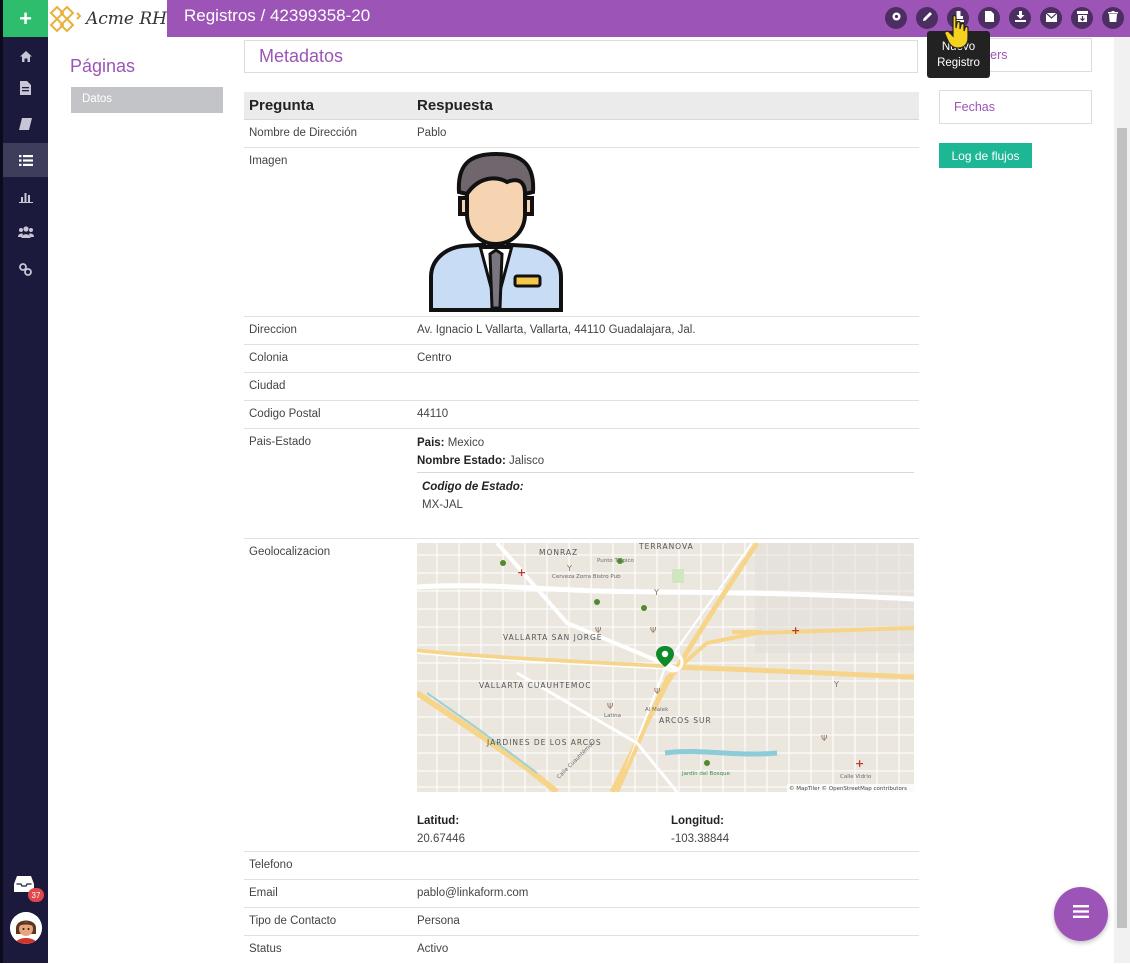  What do you see at coordinates (438, 821) in the screenshot?
I see `latitude-label: Latitud:` at bounding box center [438, 821].